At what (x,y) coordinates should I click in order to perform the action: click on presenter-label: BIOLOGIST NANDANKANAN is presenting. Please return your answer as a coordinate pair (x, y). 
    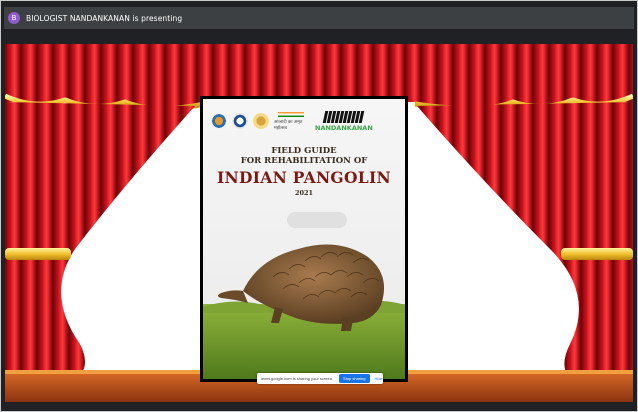
    Looking at the image, I should click on (104, 18).